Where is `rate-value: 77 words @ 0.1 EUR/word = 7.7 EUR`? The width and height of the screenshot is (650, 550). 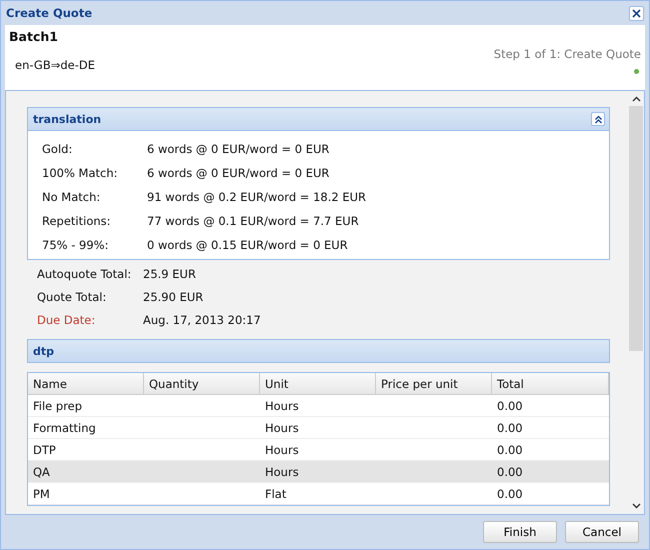
rate-value: 77 words @ 0.1 EUR/word = 7.7 EUR is located at coordinates (253, 221).